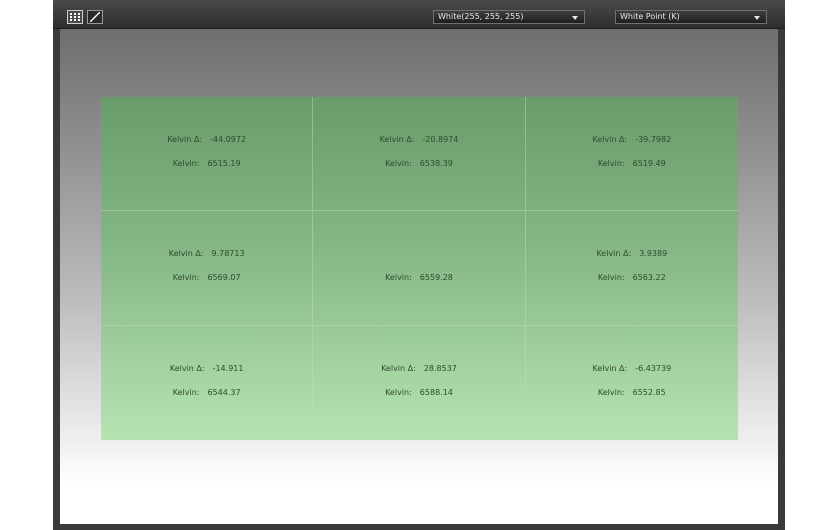 This screenshot has width=840, height=530. What do you see at coordinates (440, 368) in the screenshot?
I see `kelvin-delta-value: 28.8537` at bounding box center [440, 368].